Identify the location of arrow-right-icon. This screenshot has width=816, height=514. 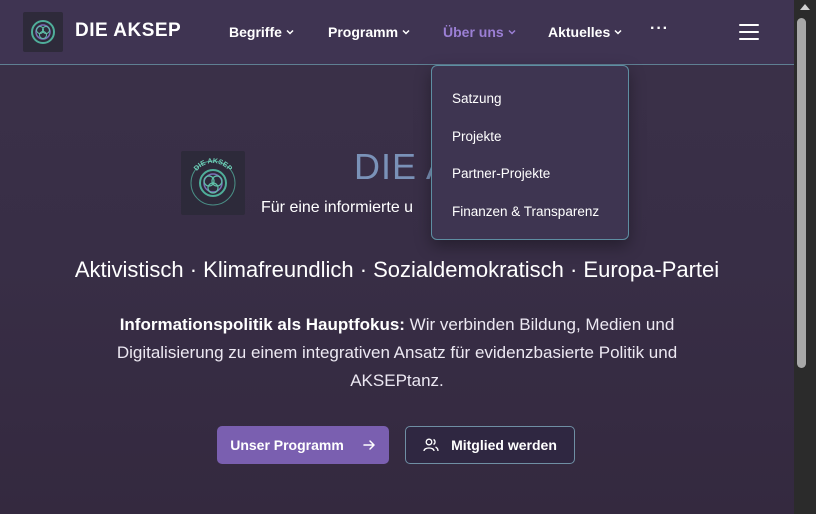
(369, 445).